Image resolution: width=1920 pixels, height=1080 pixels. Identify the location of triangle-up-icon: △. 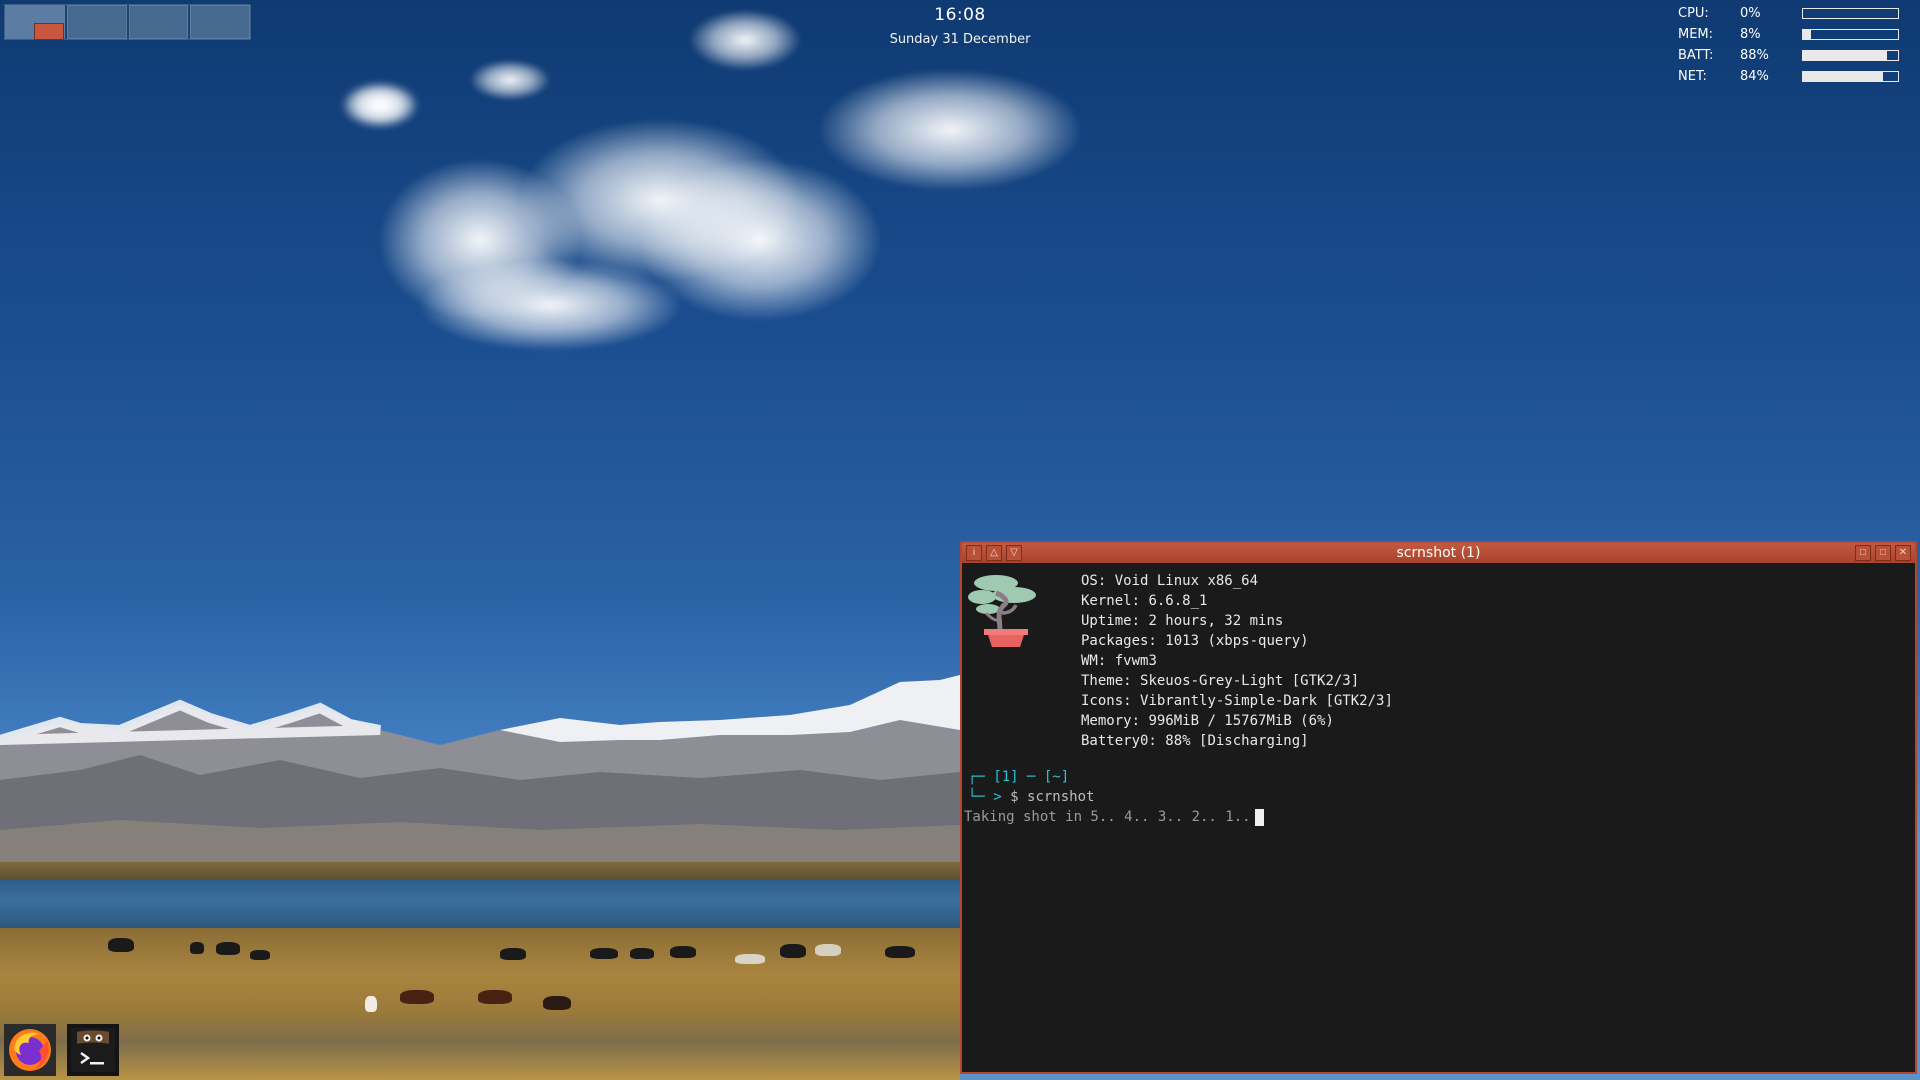
(994, 552).